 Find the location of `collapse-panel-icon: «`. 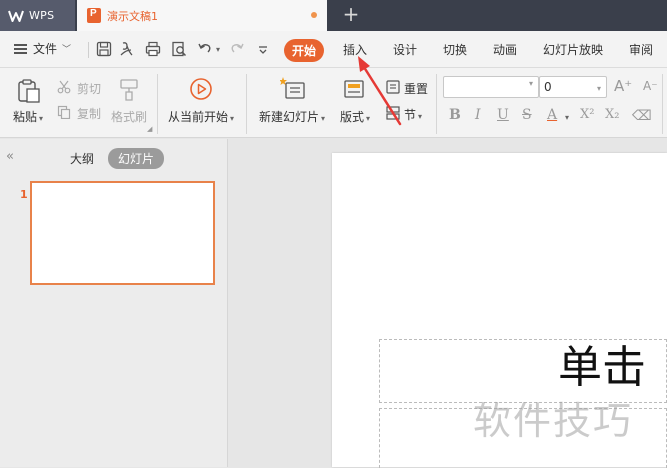

collapse-panel-icon: « is located at coordinates (10, 156).